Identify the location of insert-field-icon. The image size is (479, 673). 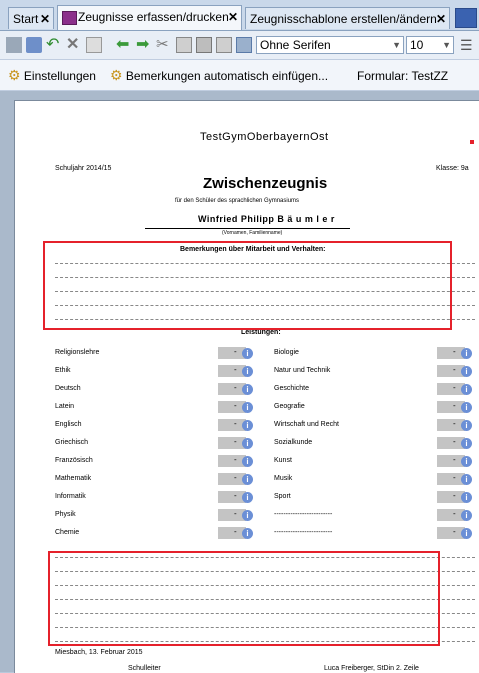
(224, 45).